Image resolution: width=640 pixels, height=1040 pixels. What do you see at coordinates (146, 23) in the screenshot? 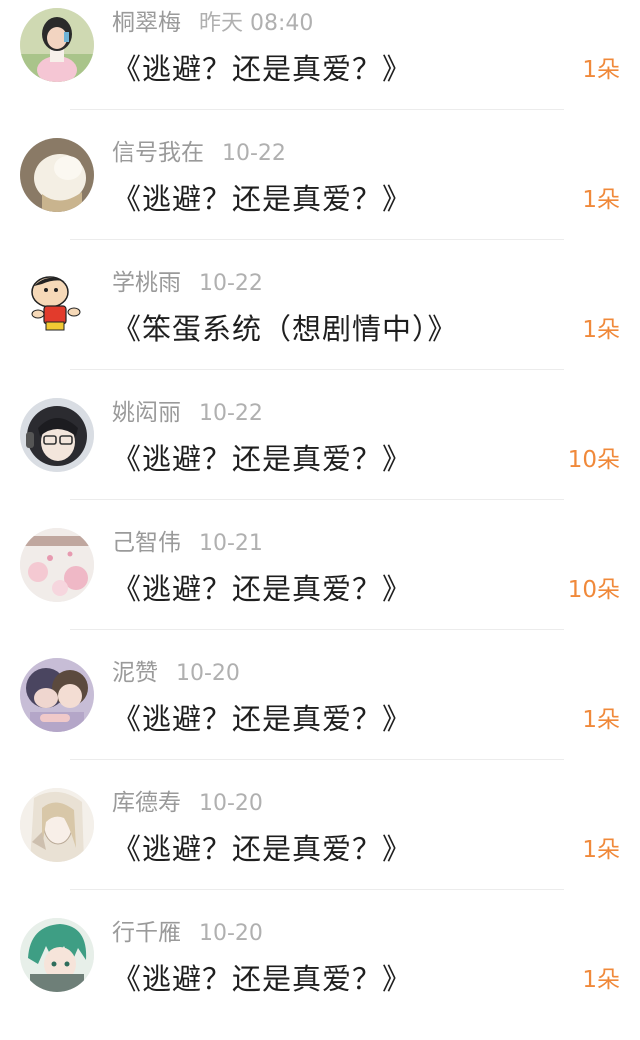
I see `user-name: 桐翠梅` at bounding box center [146, 23].